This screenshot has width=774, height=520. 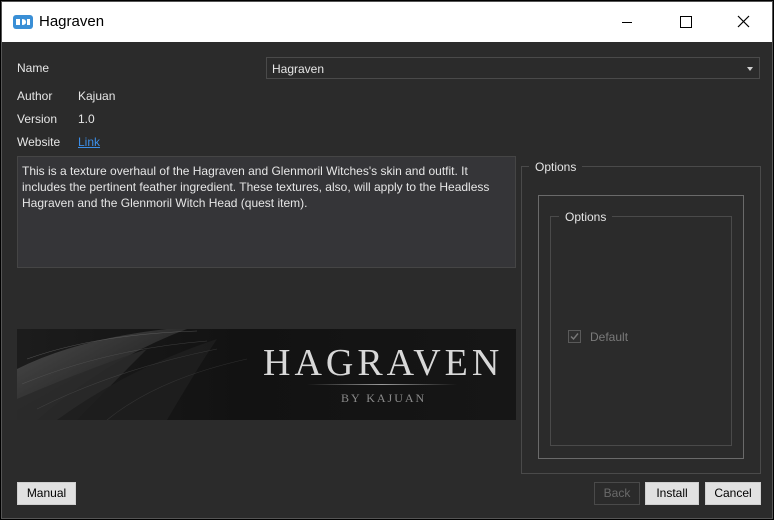 I want to click on website-label: Website, so click(x=39, y=142).